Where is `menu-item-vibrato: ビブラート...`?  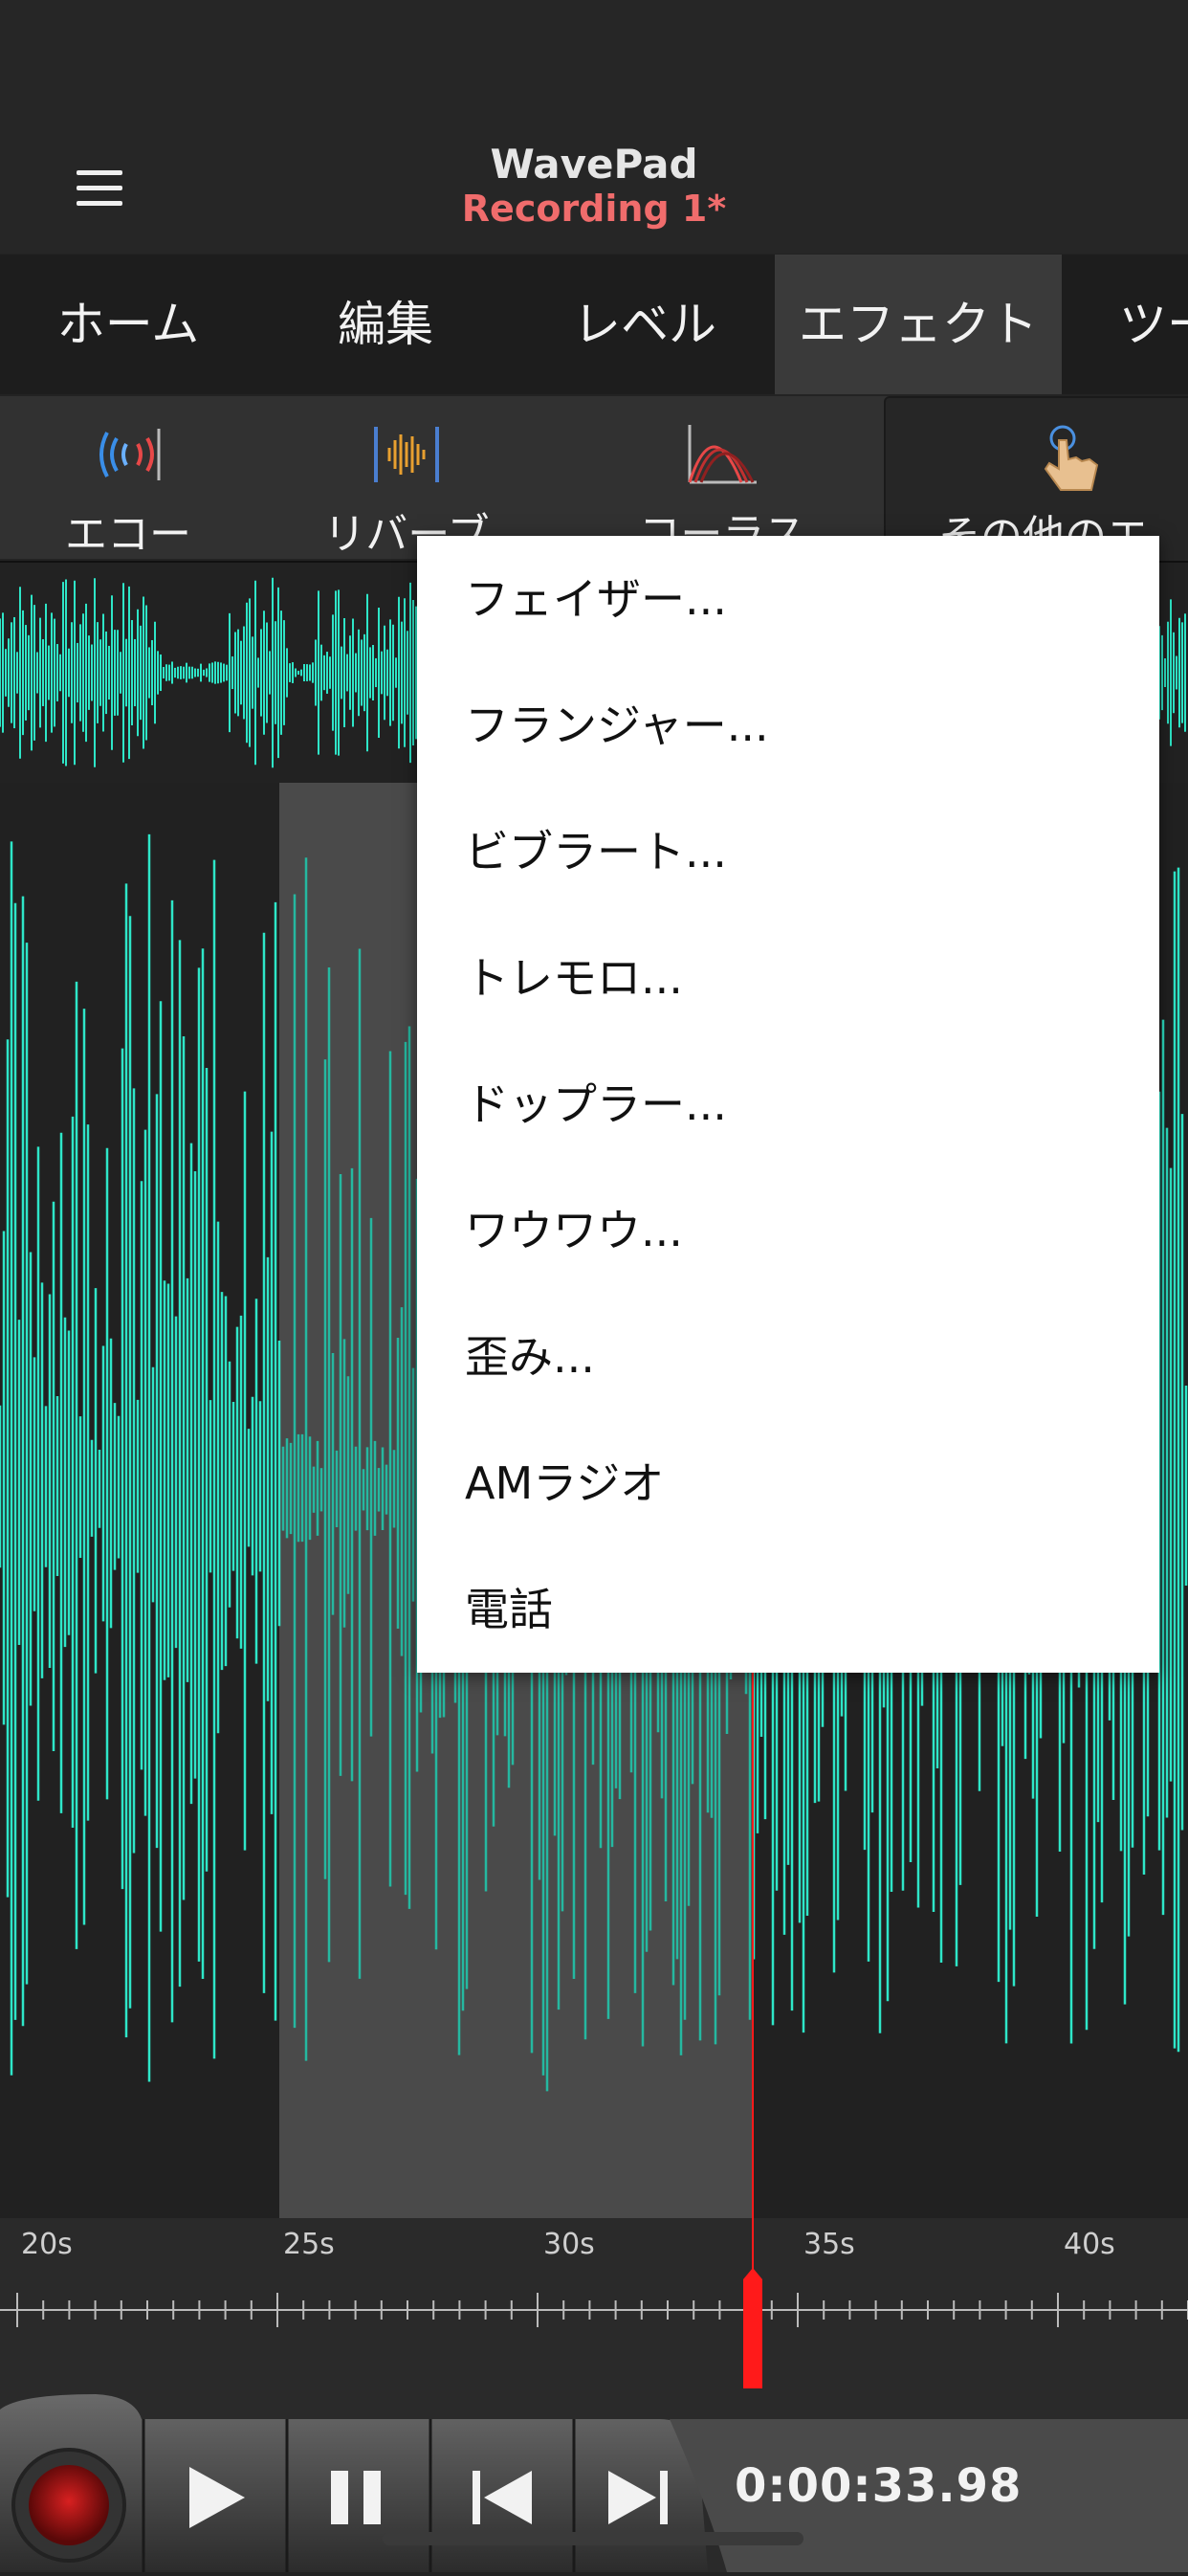 menu-item-vibrato: ビブラート... is located at coordinates (788, 851).